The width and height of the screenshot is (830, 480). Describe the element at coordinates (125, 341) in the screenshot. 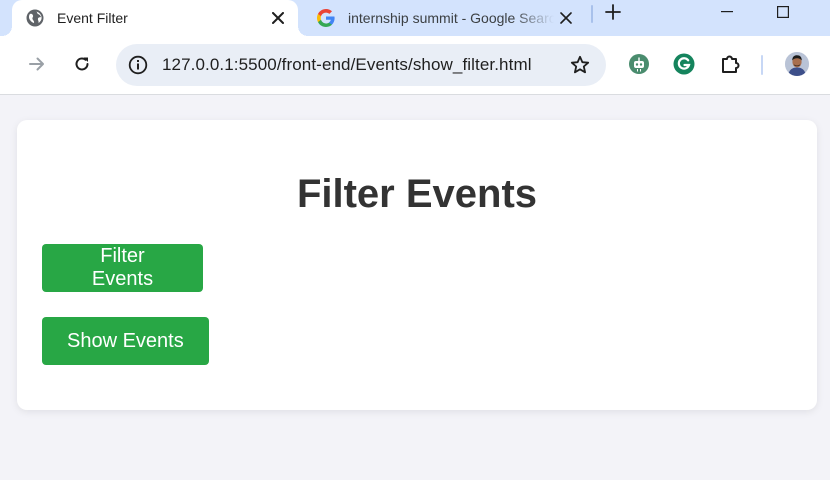

I see `show-events-button: Show Events` at that location.